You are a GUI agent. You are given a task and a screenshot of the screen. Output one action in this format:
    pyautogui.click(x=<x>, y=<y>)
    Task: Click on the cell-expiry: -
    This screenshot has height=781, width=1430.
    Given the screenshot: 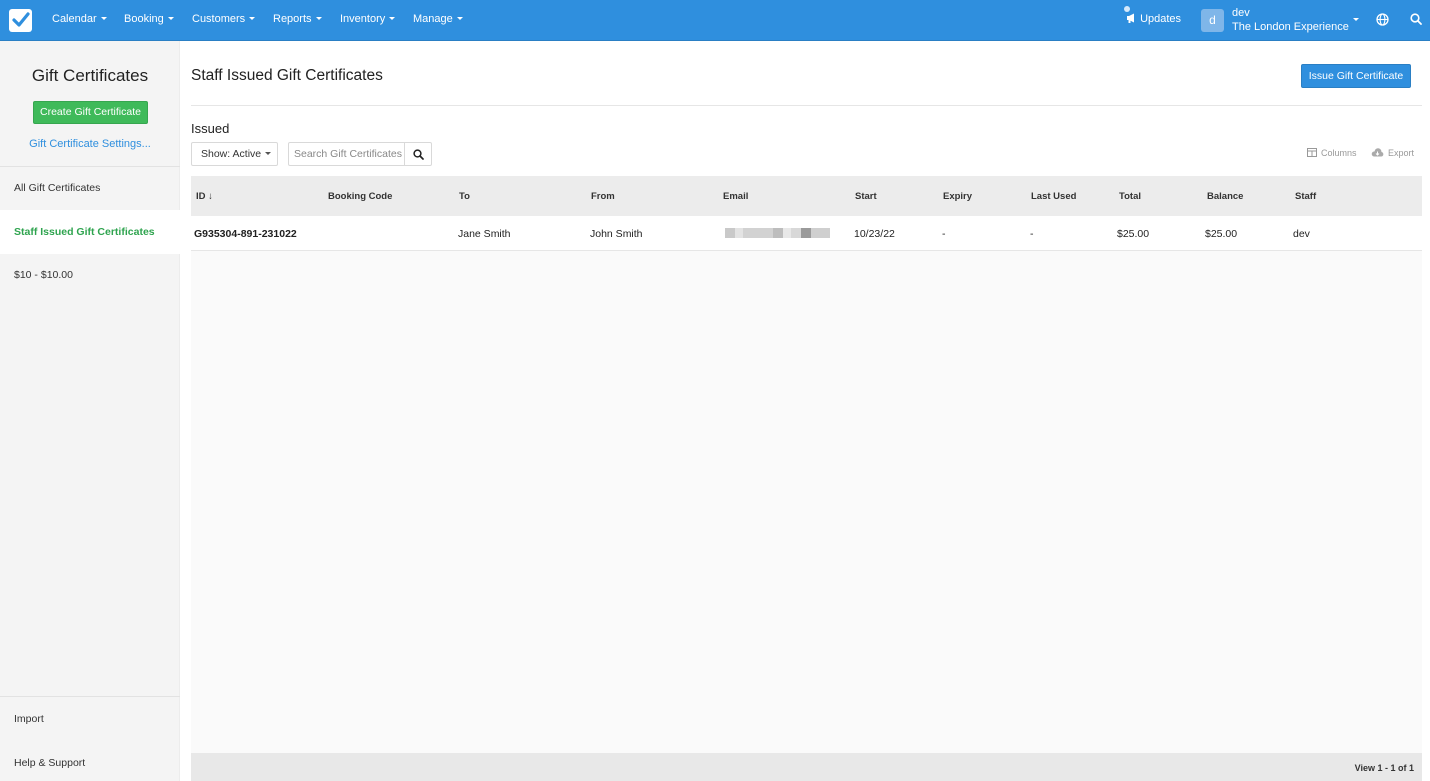 What is the action you would take?
    pyautogui.click(x=944, y=234)
    